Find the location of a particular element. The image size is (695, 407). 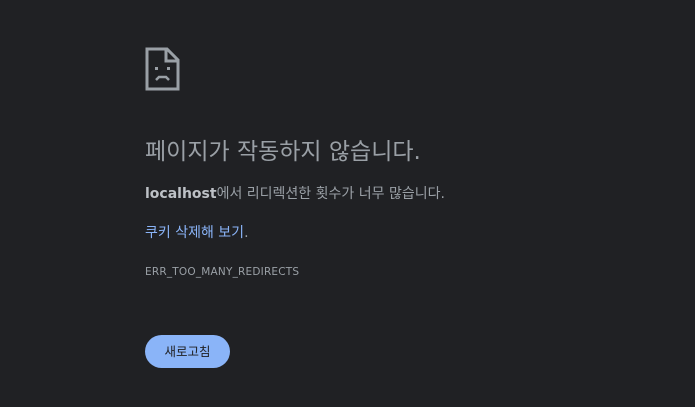

sad-page-icon is located at coordinates (162, 69).